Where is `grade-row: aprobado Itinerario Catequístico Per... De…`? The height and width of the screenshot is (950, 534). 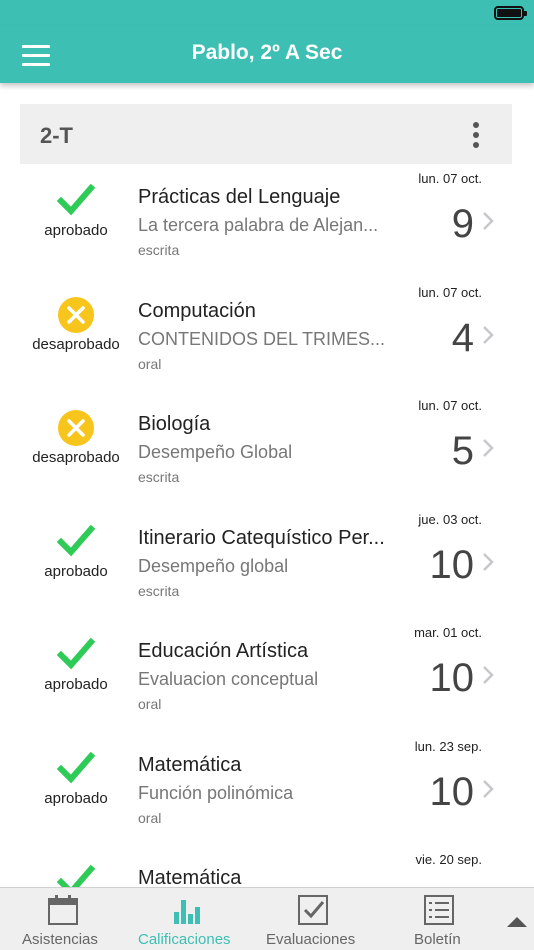
grade-row: aprobado Itinerario Catequístico Per... De… is located at coordinates (266, 562).